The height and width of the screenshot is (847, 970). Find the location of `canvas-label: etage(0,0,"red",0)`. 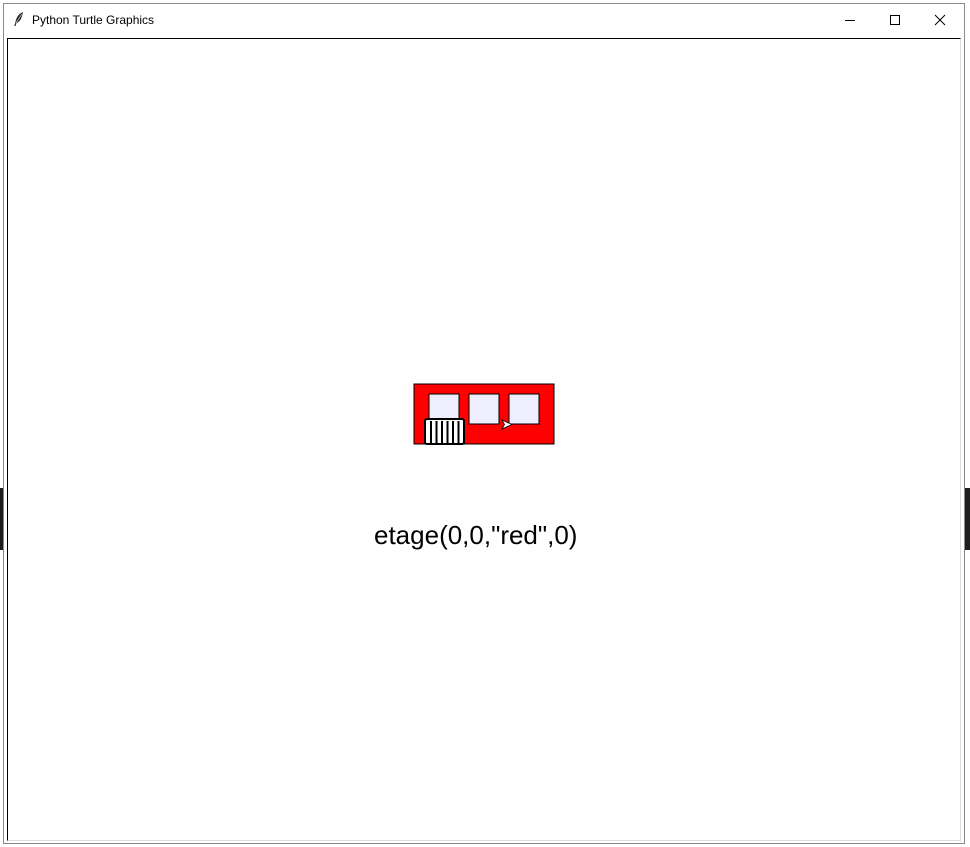

canvas-label: etage(0,0,"red",0) is located at coordinates (476, 535).